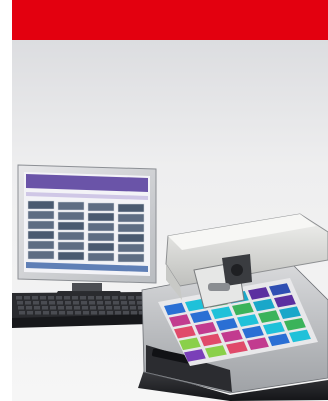  Describe the element at coordinates (81, 310) in the screenshot. I see `keyboard` at that location.